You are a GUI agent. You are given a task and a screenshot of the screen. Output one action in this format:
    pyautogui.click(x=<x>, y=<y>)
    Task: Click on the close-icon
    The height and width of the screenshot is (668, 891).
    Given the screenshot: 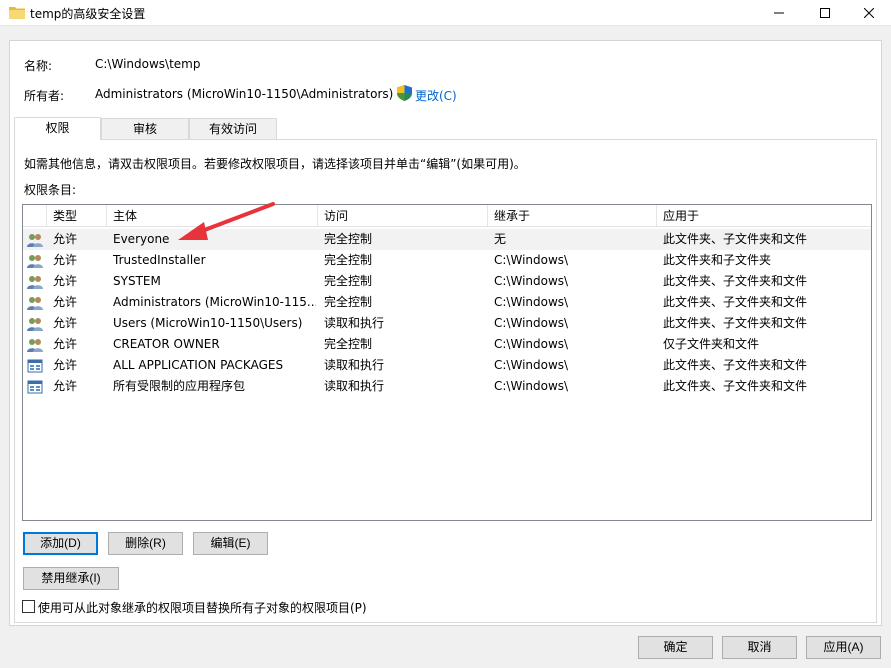 What is the action you would take?
    pyautogui.click(x=869, y=13)
    